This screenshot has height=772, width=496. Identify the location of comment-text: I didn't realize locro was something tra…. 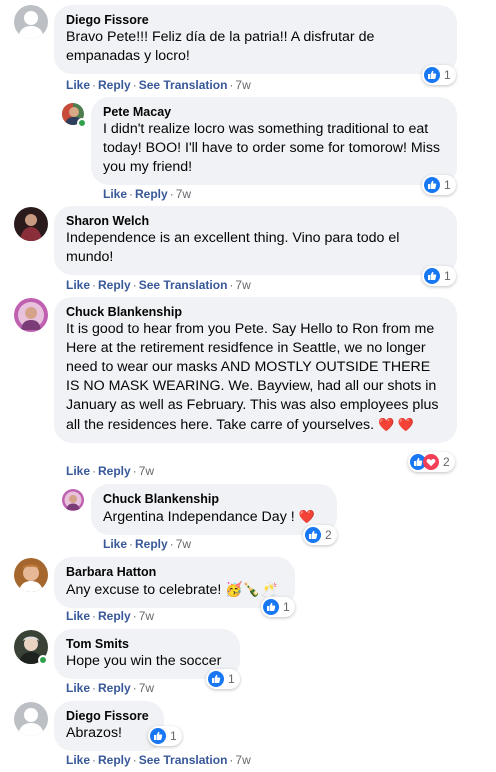
(272, 148).